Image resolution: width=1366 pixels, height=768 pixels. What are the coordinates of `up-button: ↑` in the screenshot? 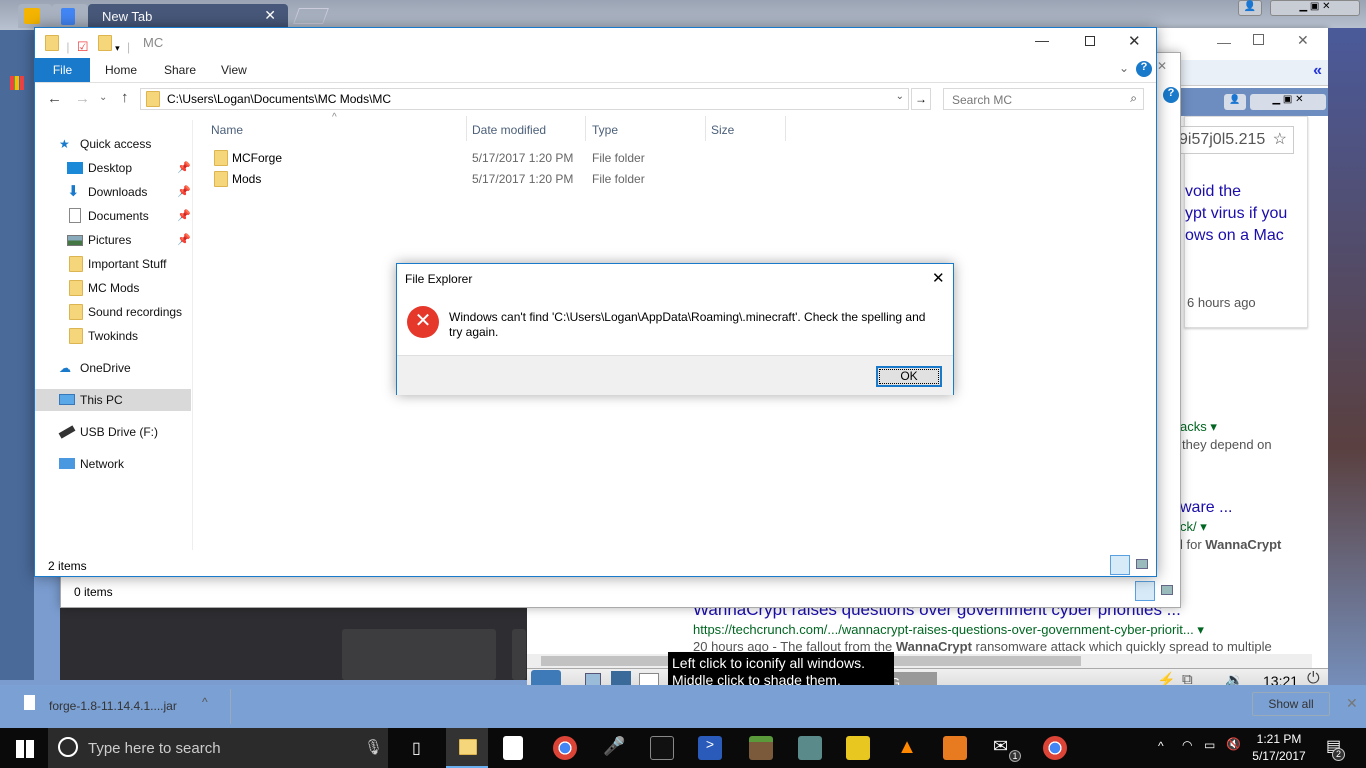 It's located at (125, 97).